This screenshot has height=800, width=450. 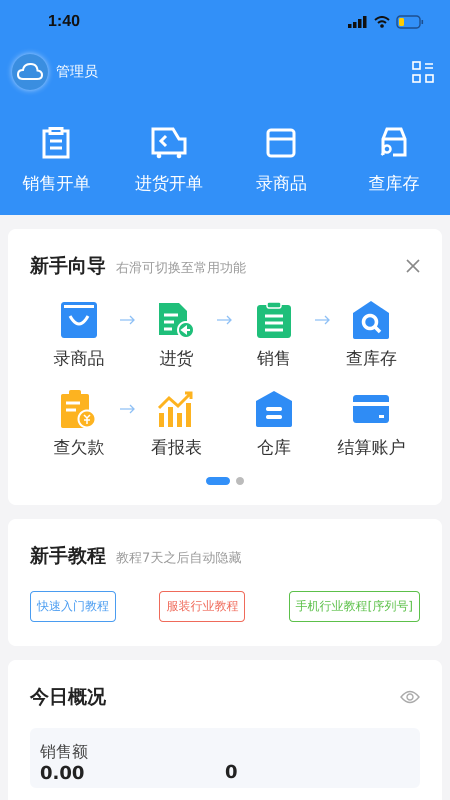 What do you see at coordinates (78, 409) in the screenshot?
I see `bill-coin-icon` at bounding box center [78, 409].